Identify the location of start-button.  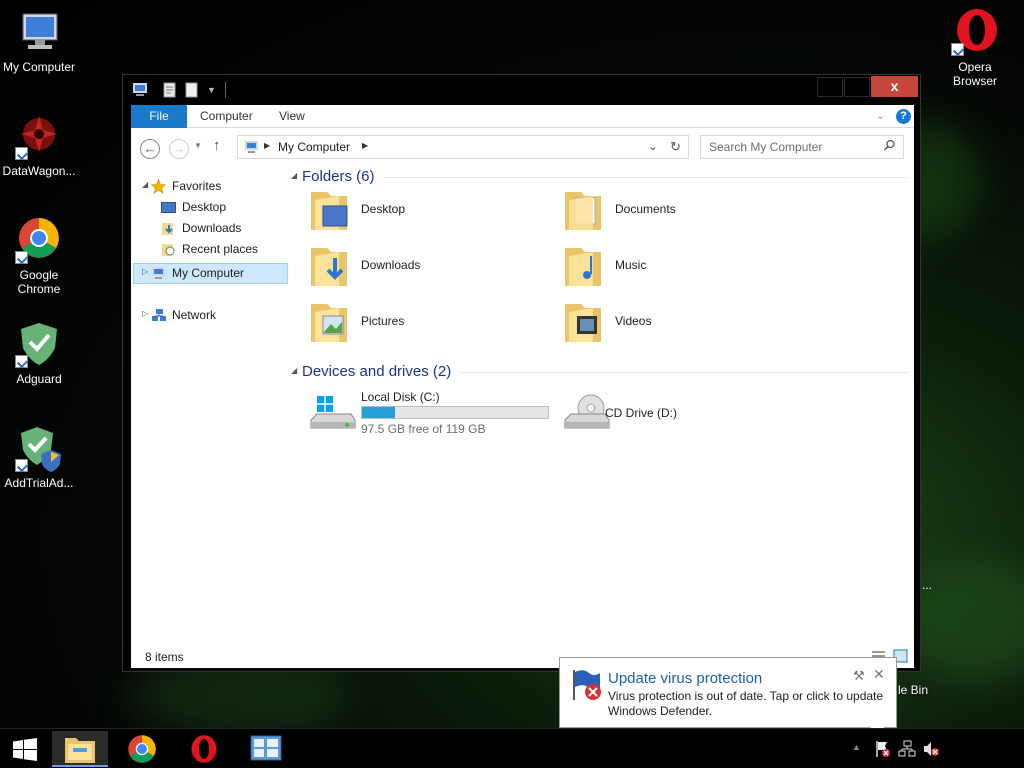
(28, 749).